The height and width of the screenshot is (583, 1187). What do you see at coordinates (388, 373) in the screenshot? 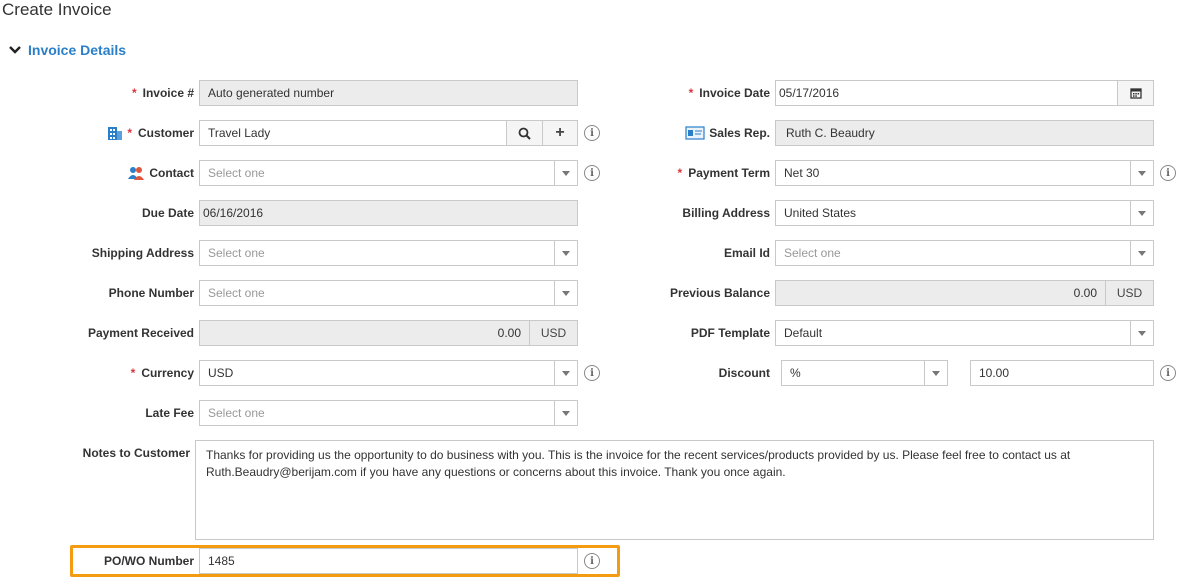
I see `currency-select: USD` at bounding box center [388, 373].